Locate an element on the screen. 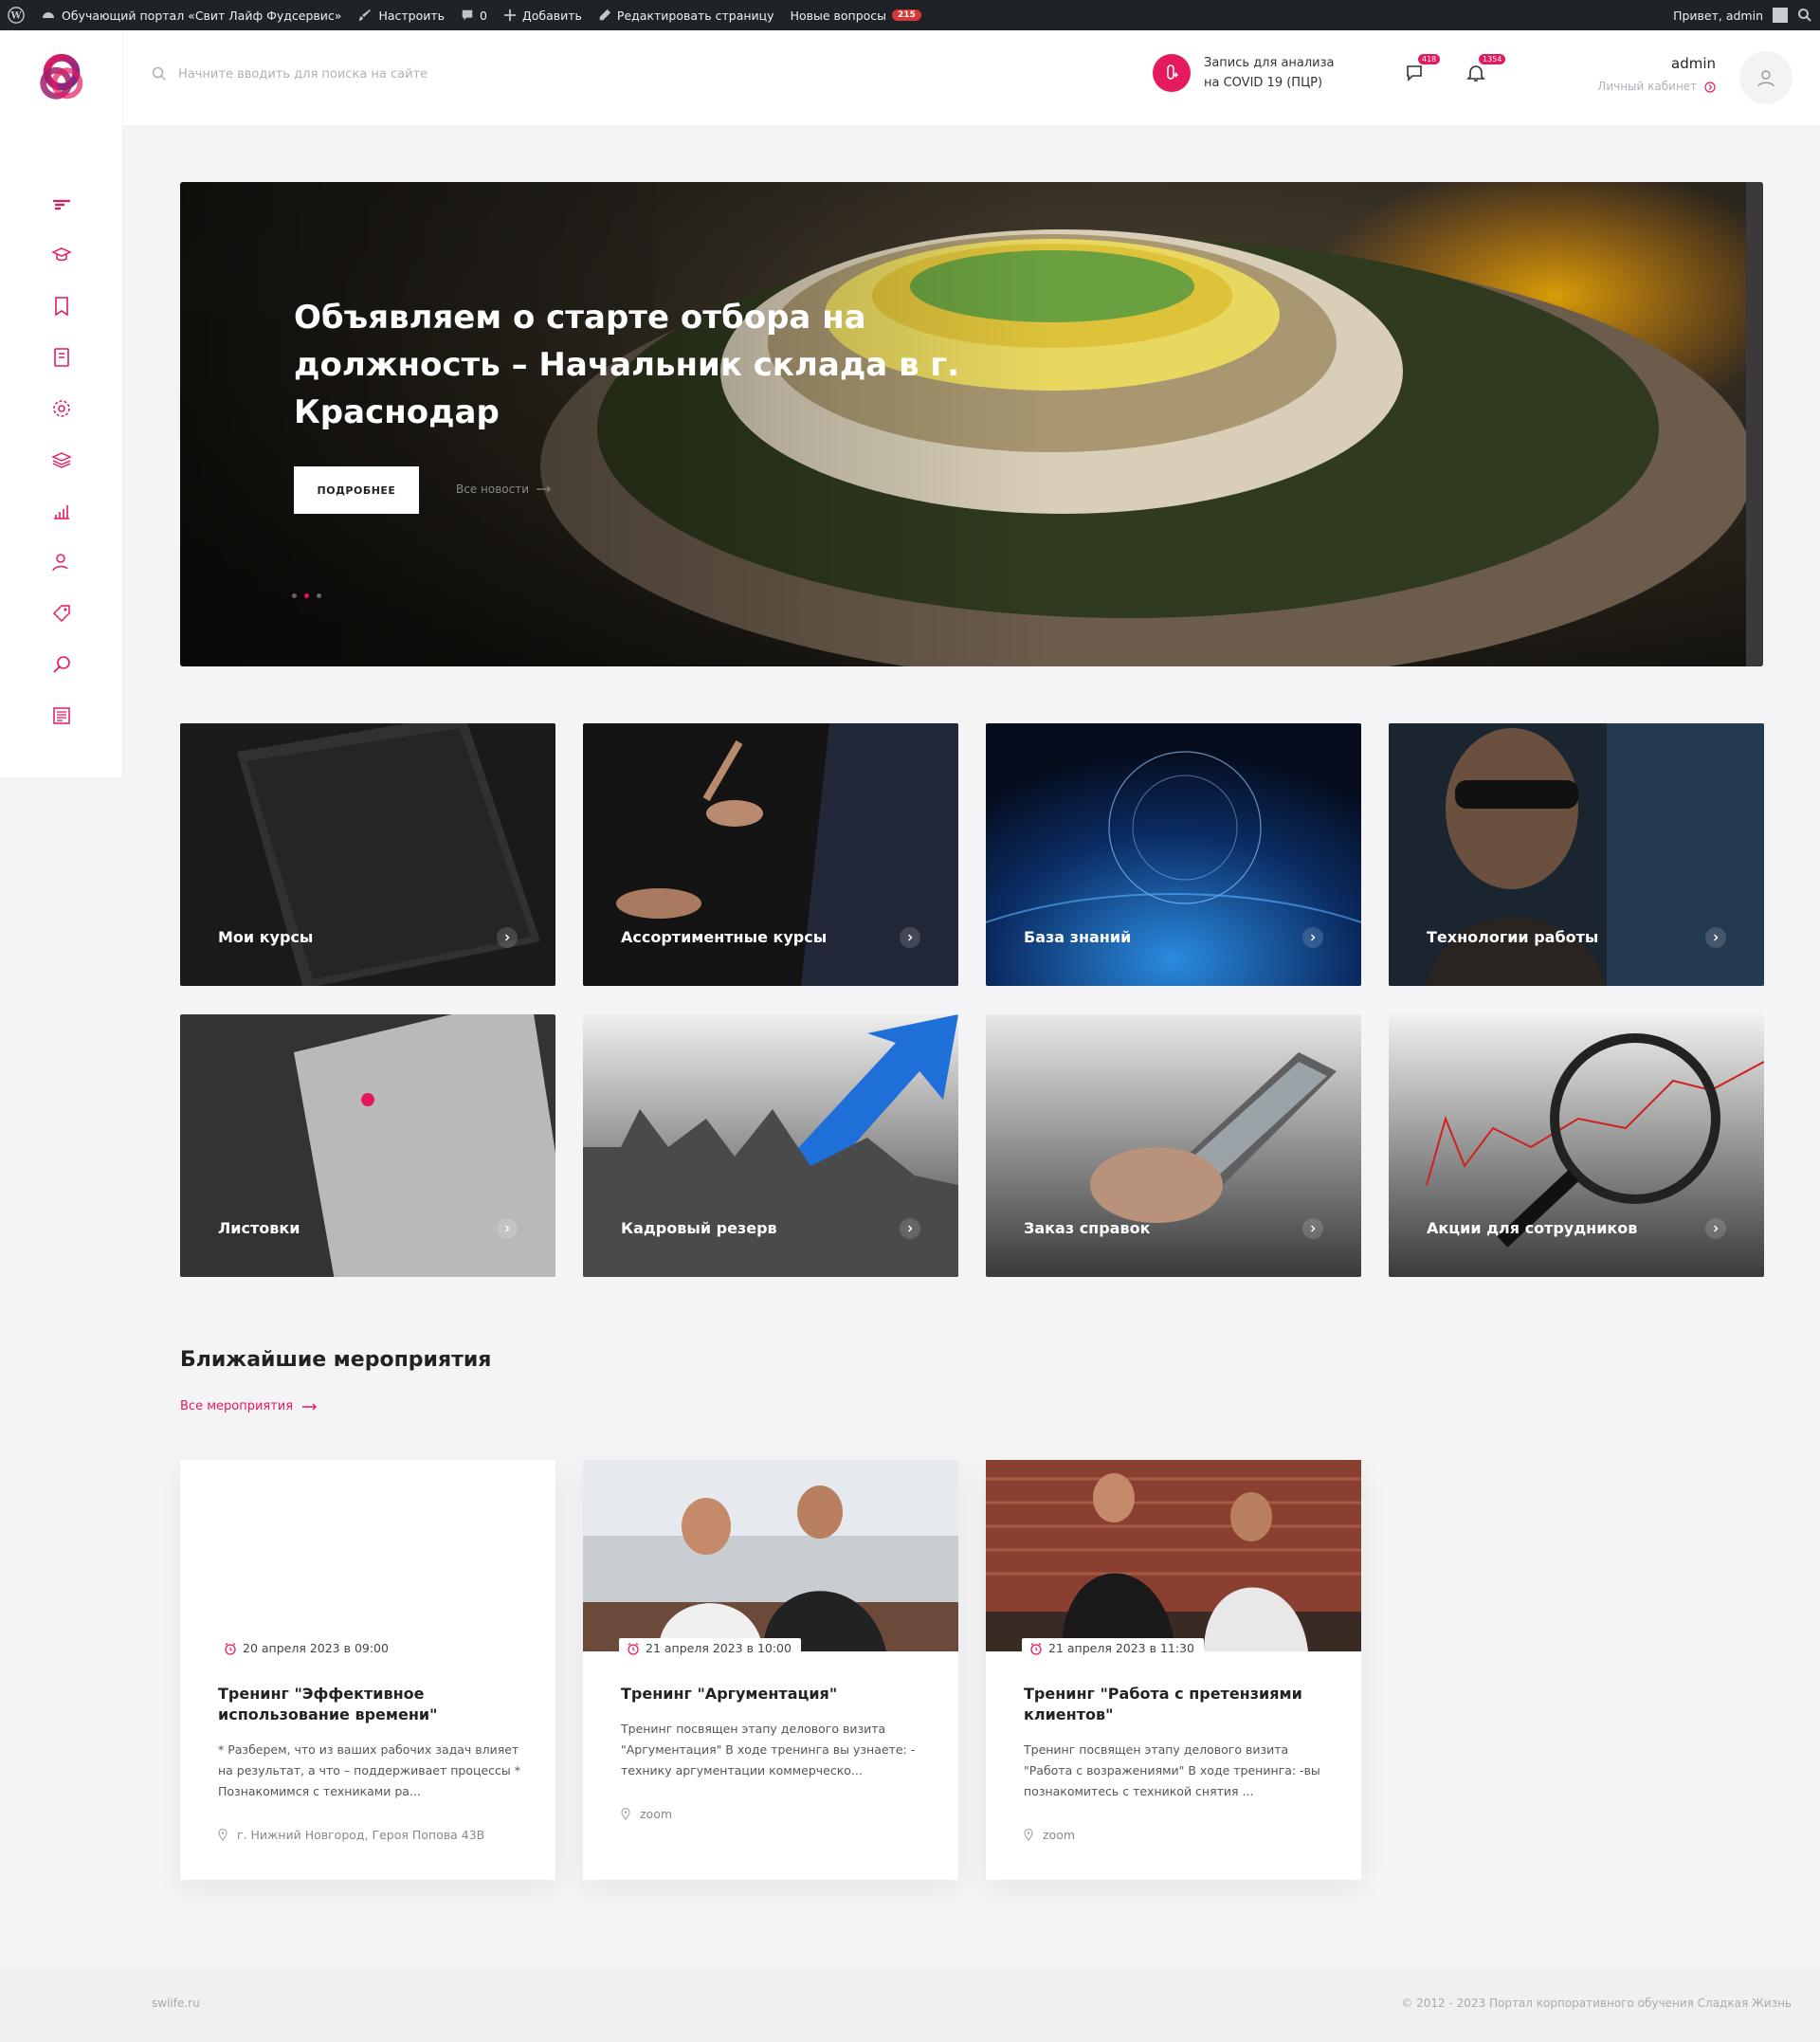 Image resolution: width=1820 pixels, height=2042 pixels. tile-my-courses: Мои курсы is located at coordinates (367, 854).